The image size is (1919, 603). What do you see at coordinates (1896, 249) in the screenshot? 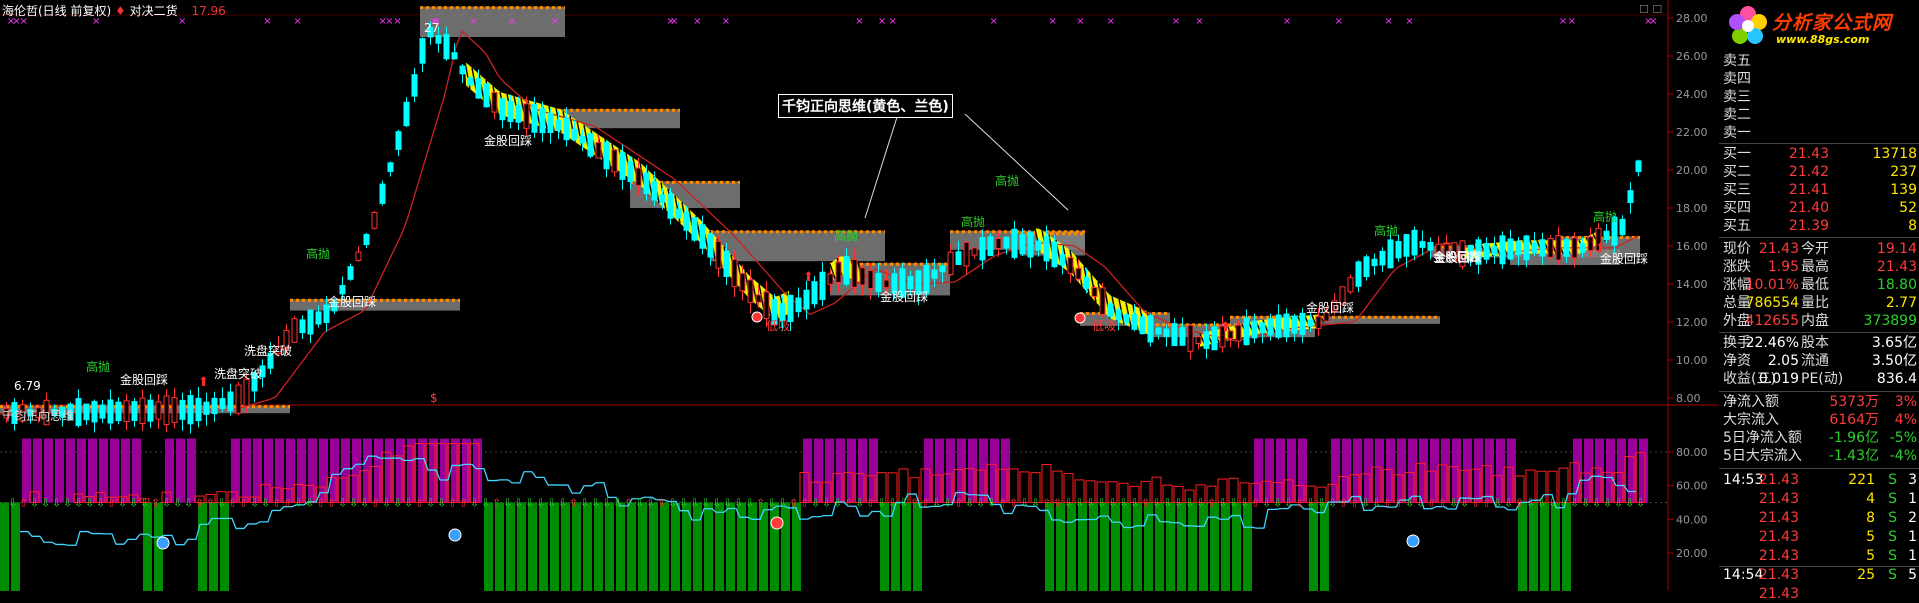
I see `quote-value: 19.14` at bounding box center [1896, 249].